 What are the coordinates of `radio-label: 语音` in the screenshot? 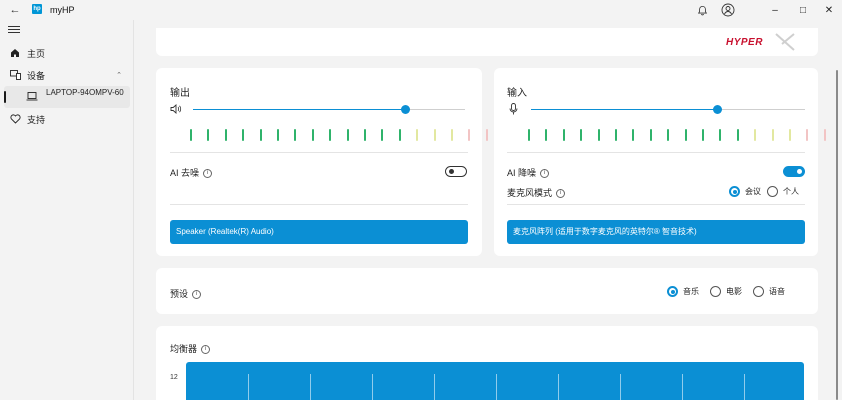 It's located at (777, 291).